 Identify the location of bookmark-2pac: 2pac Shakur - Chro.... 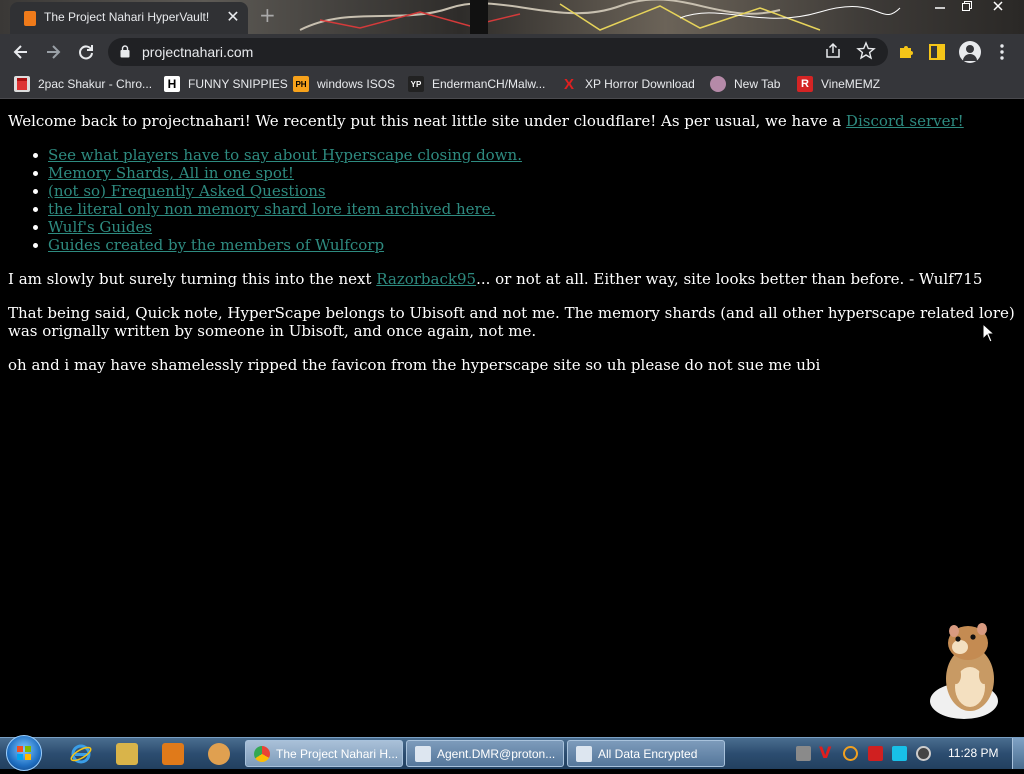
(83, 84).